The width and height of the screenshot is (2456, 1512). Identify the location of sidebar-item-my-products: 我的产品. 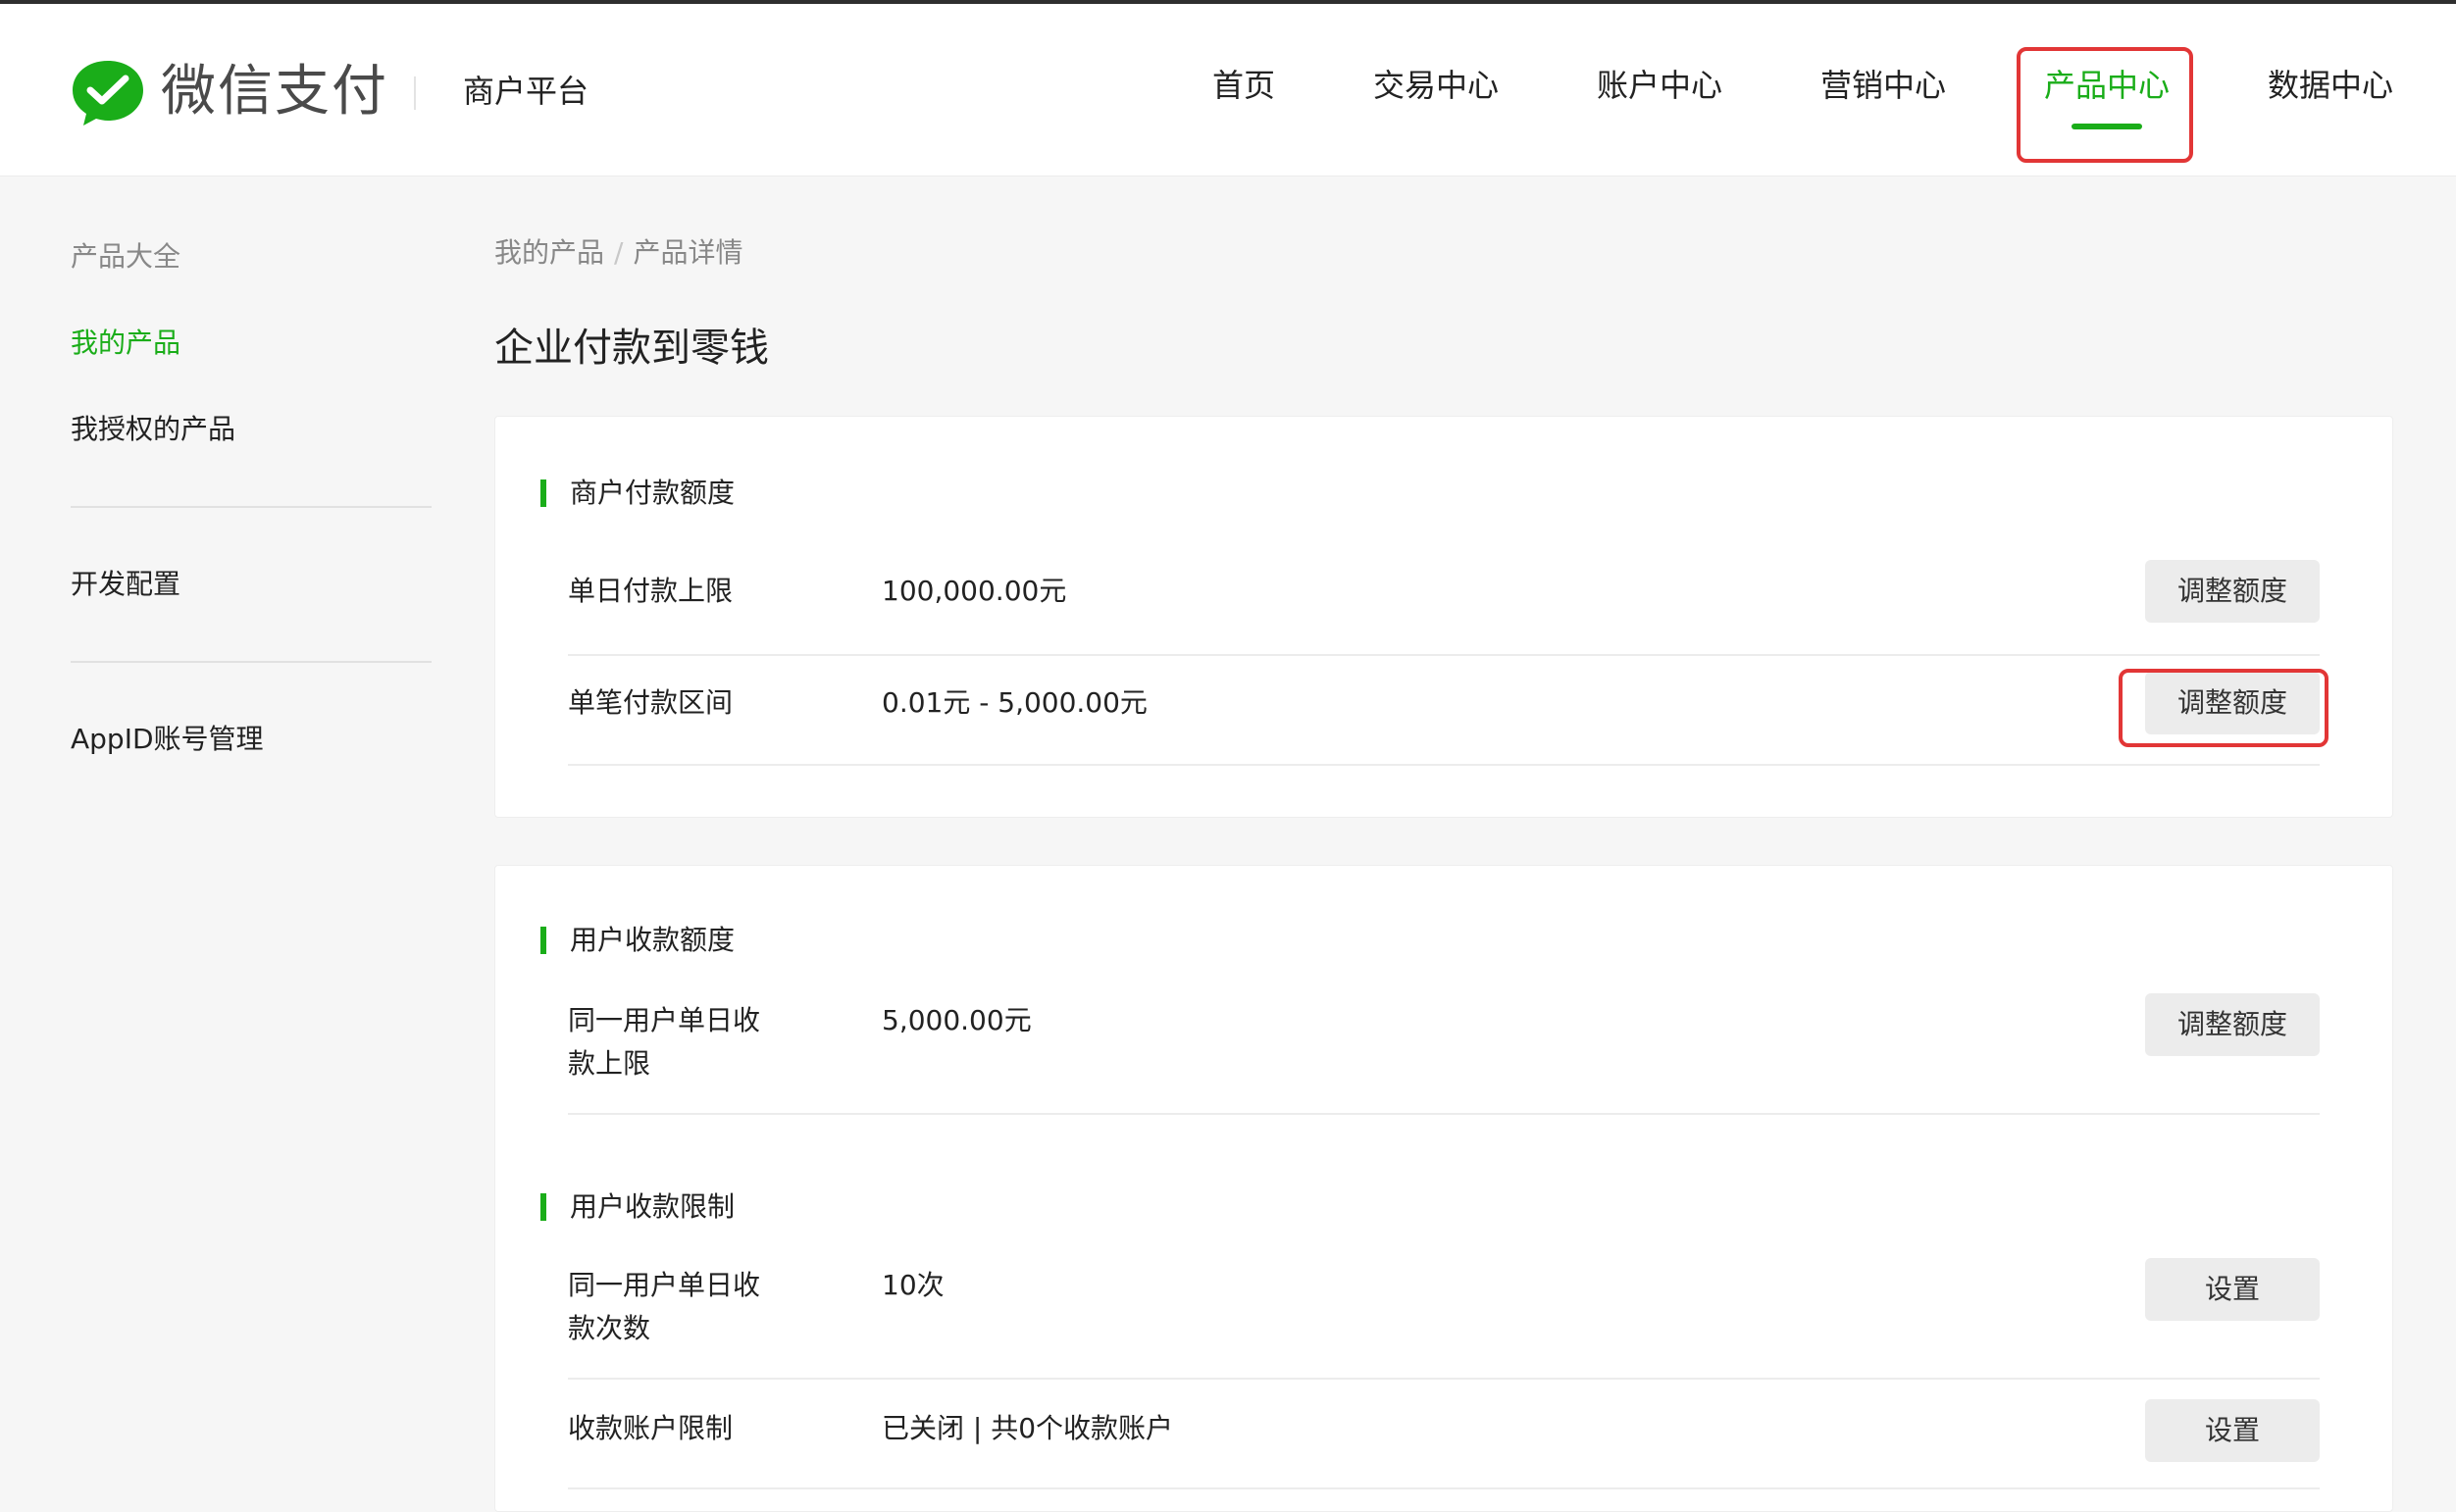
(125, 343).